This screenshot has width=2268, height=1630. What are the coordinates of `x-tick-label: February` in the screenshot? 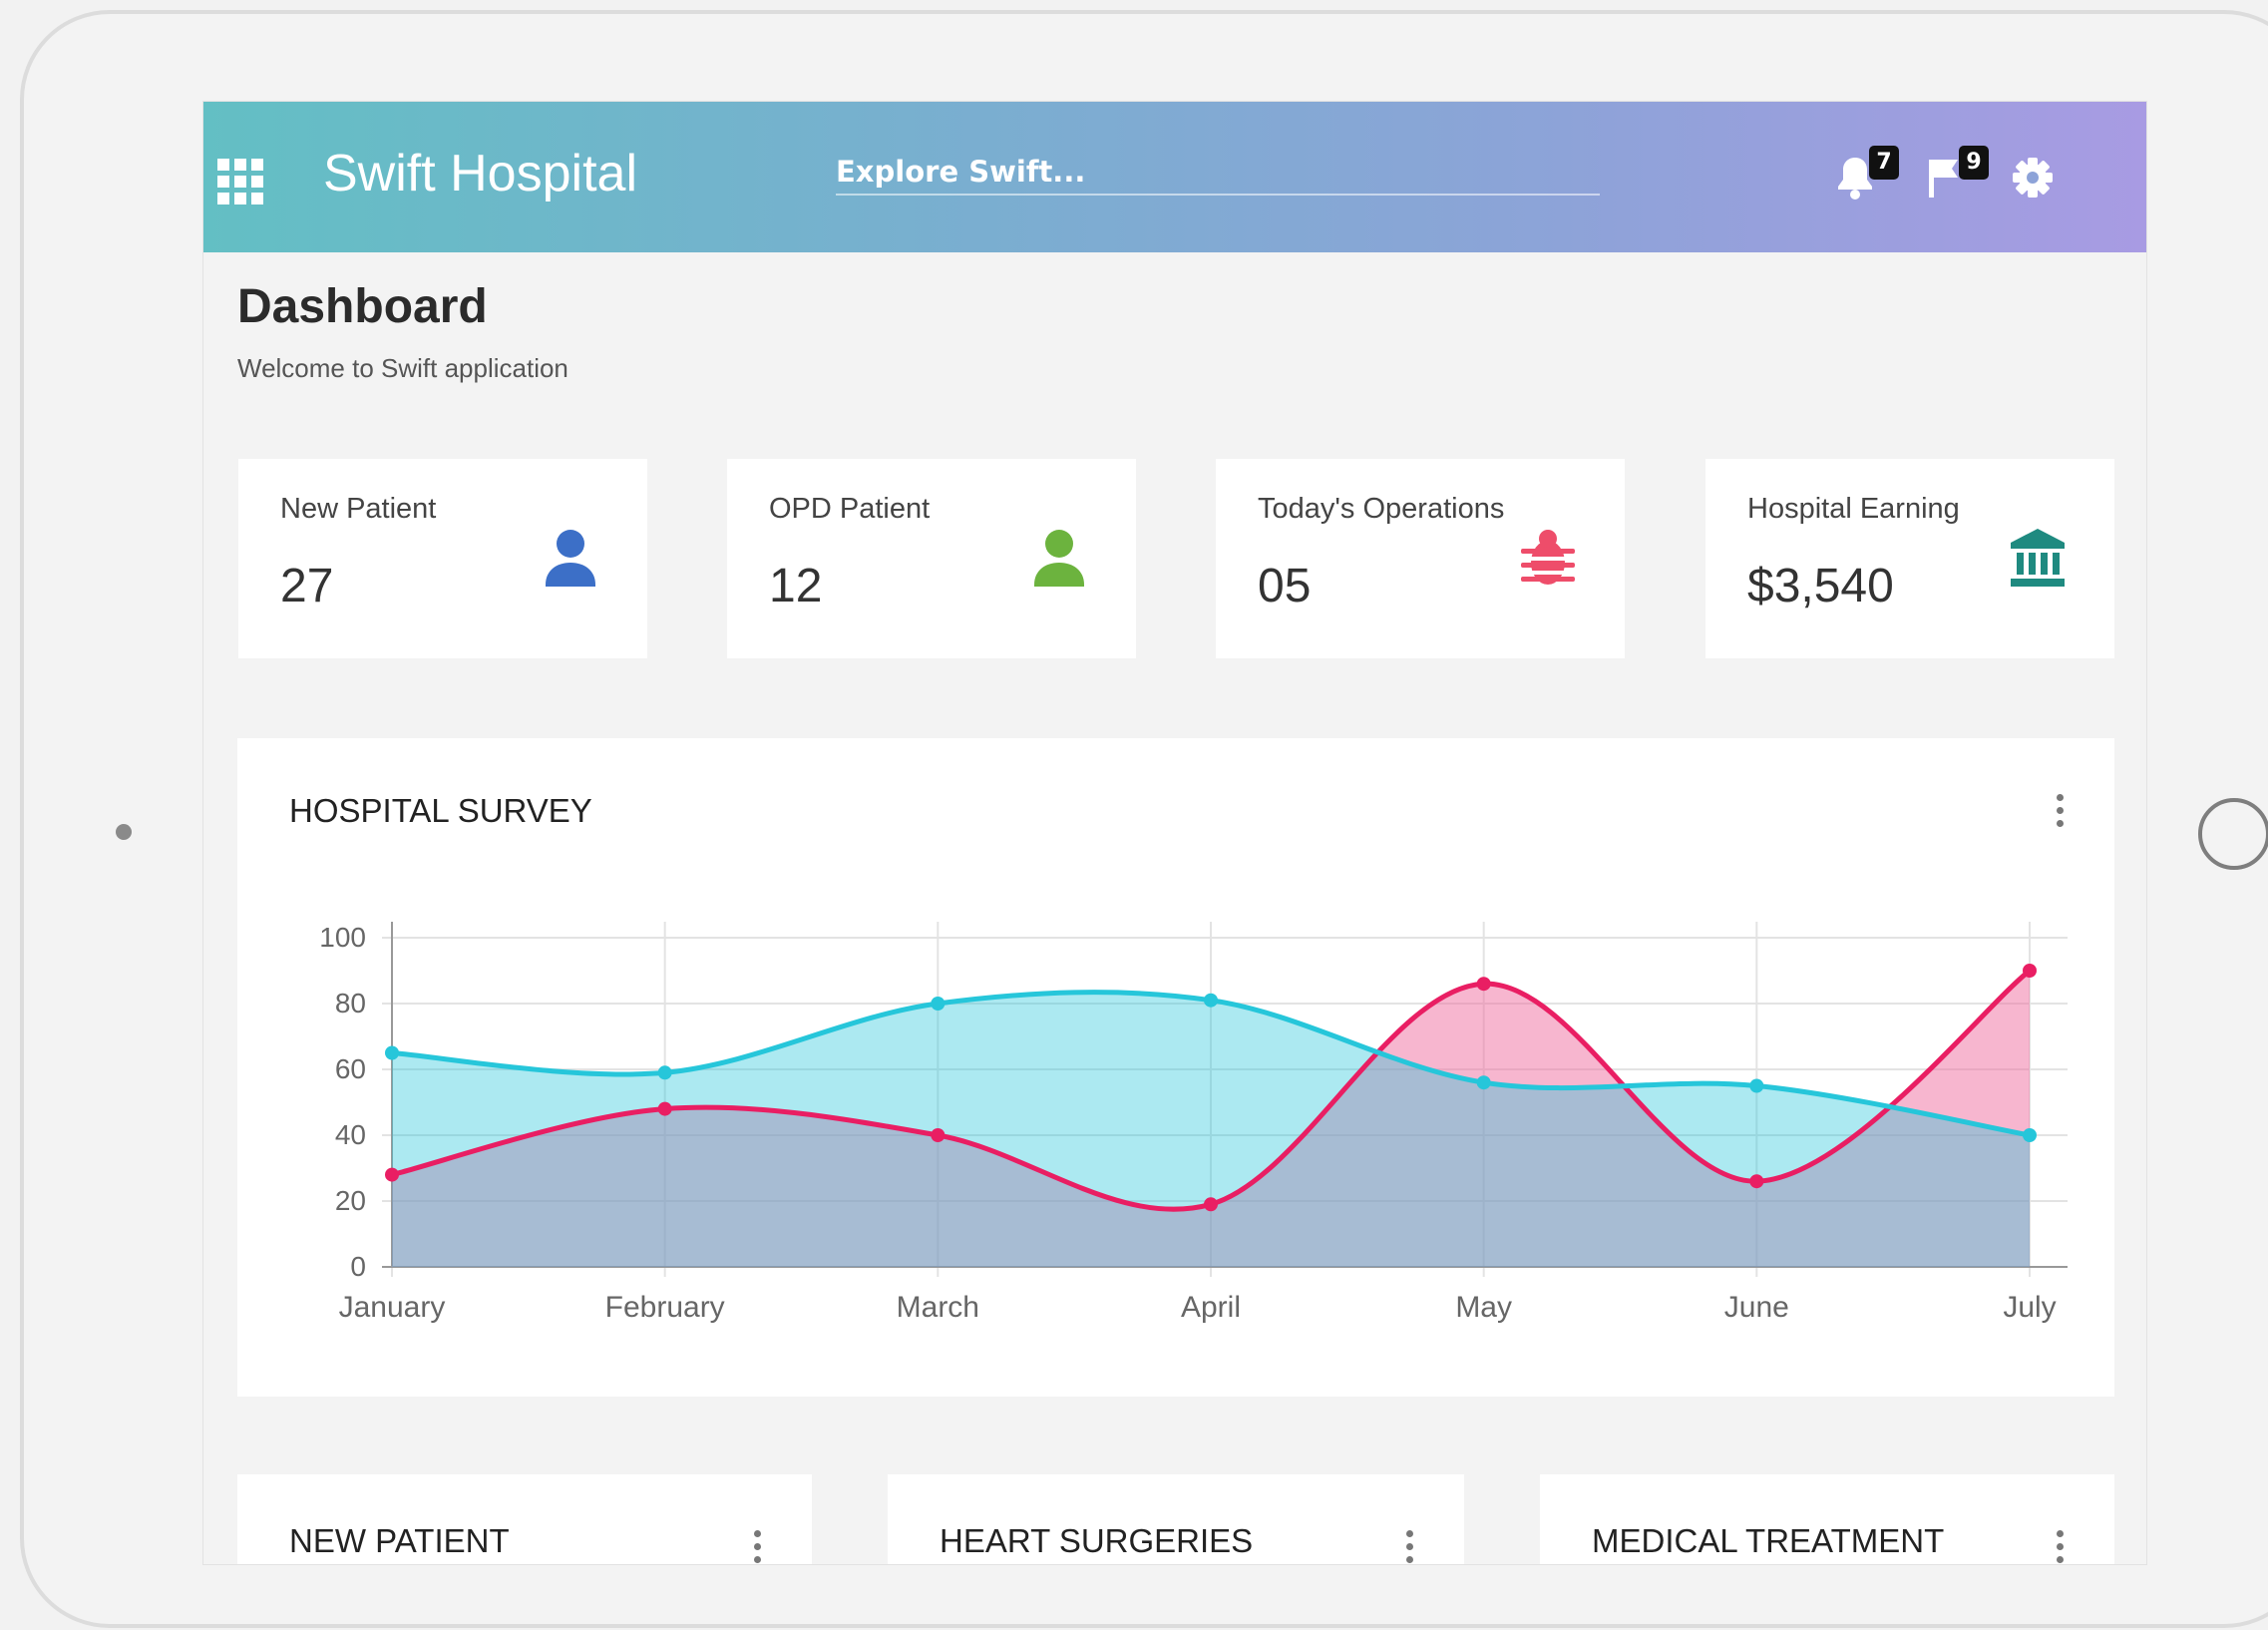 It's located at (665, 1307).